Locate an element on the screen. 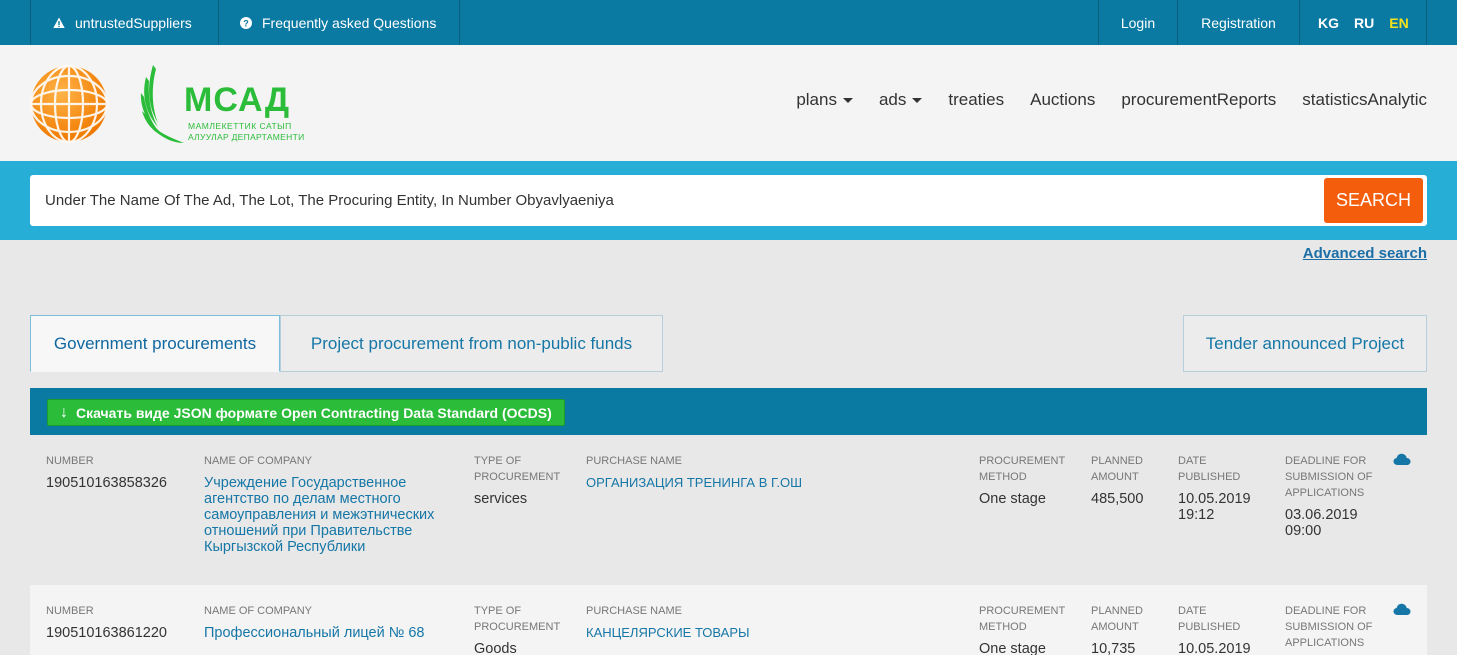  faq-link: ? Frequently asked Questions is located at coordinates (339, 22).